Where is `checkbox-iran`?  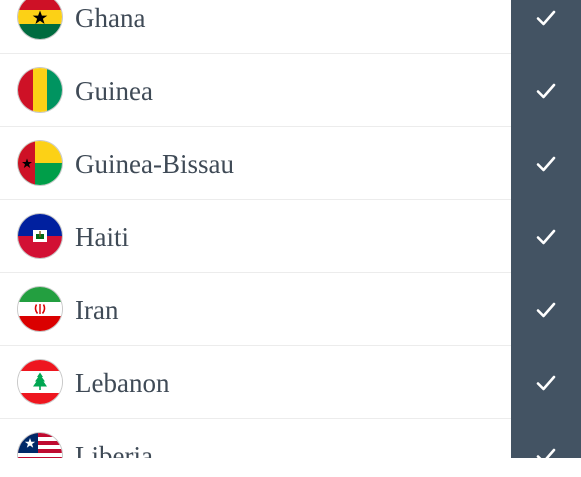
checkbox-iran is located at coordinates (546, 309).